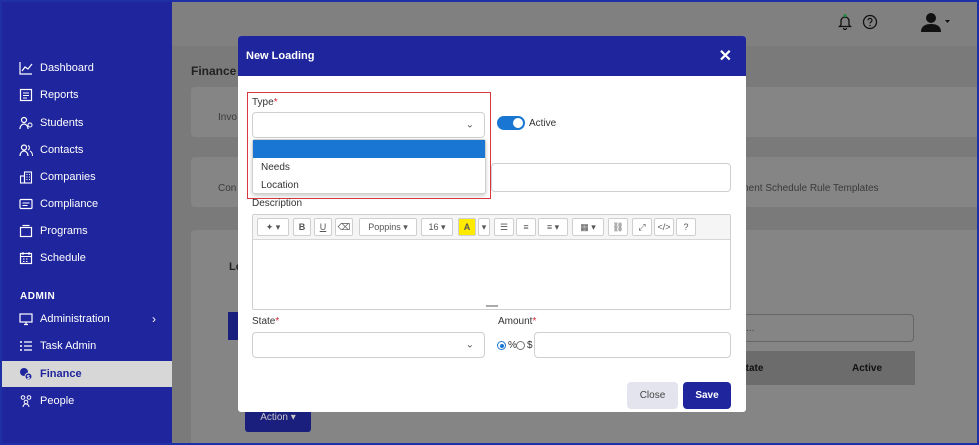 This screenshot has width=979, height=445. Describe the element at coordinates (26, 346) in the screenshot. I see `list-icon` at that location.